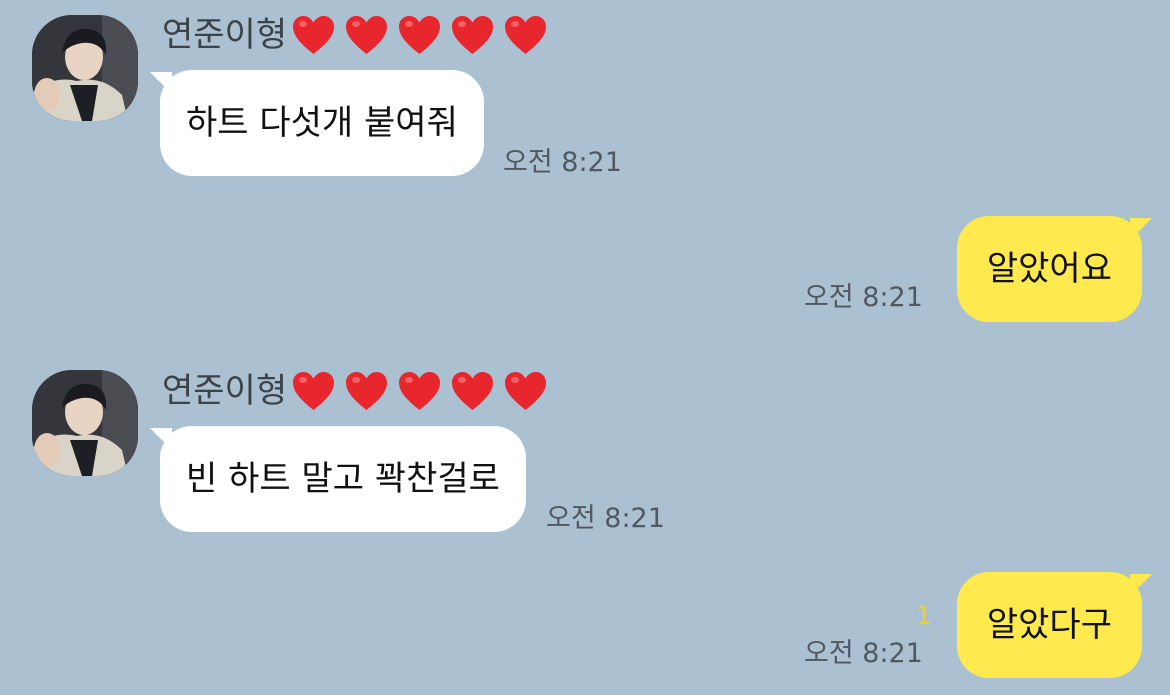  I want to click on message-text: 하트 다섯개 붙여줘, so click(322, 123).